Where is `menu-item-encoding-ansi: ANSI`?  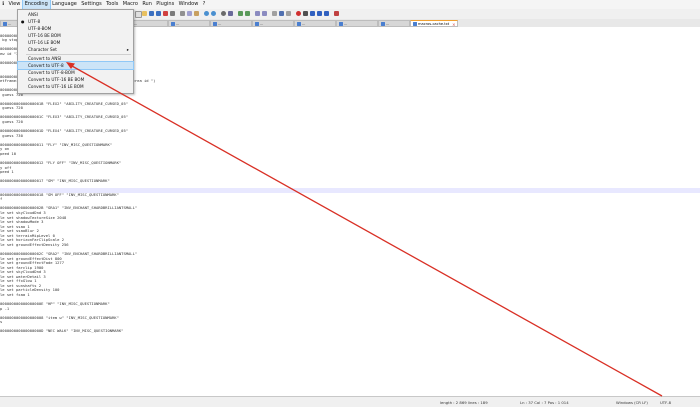 menu-item-encoding-ansi: ANSI is located at coordinates (75, 14).